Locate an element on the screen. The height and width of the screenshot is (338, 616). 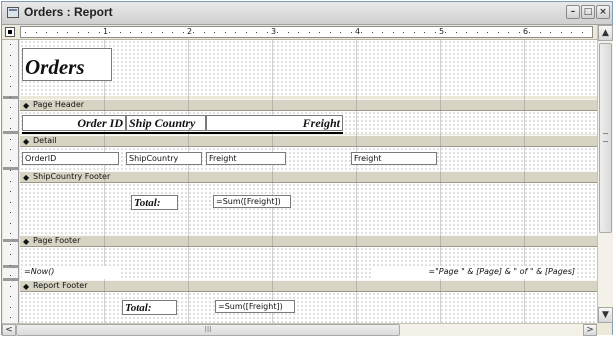
scroll-left-button: < is located at coordinates (9, 330).